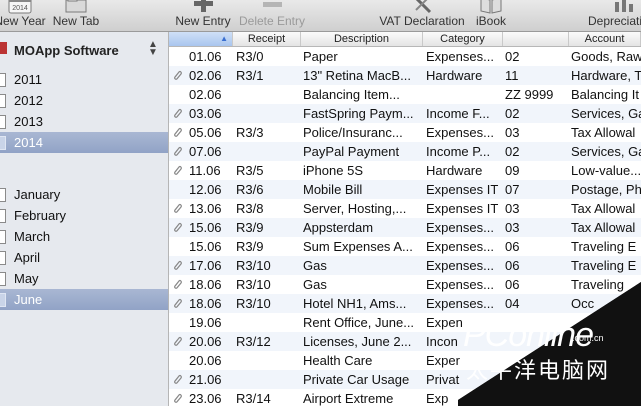 The height and width of the screenshot is (406, 641). Describe the element at coordinates (272, 15) in the screenshot. I see `delete-entry-button: Delete Entry` at that location.